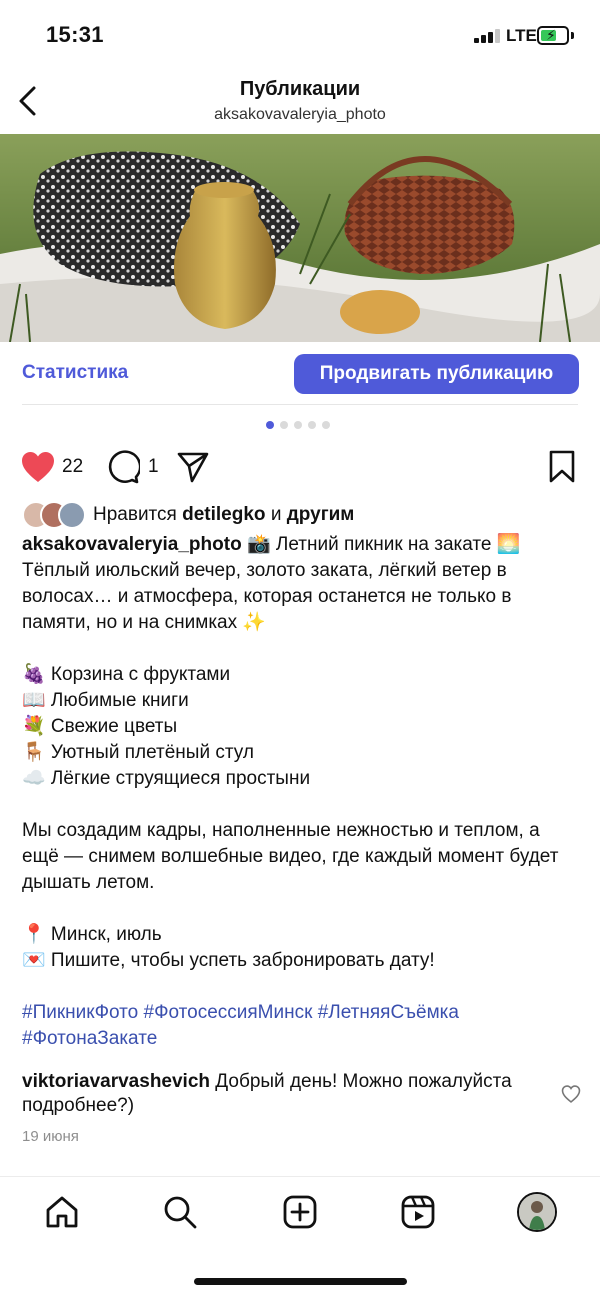  What do you see at coordinates (300, 102) in the screenshot?
I see `top-nav: Публикации aksakovavaleryia_photo` at bounding box center [300, 102].